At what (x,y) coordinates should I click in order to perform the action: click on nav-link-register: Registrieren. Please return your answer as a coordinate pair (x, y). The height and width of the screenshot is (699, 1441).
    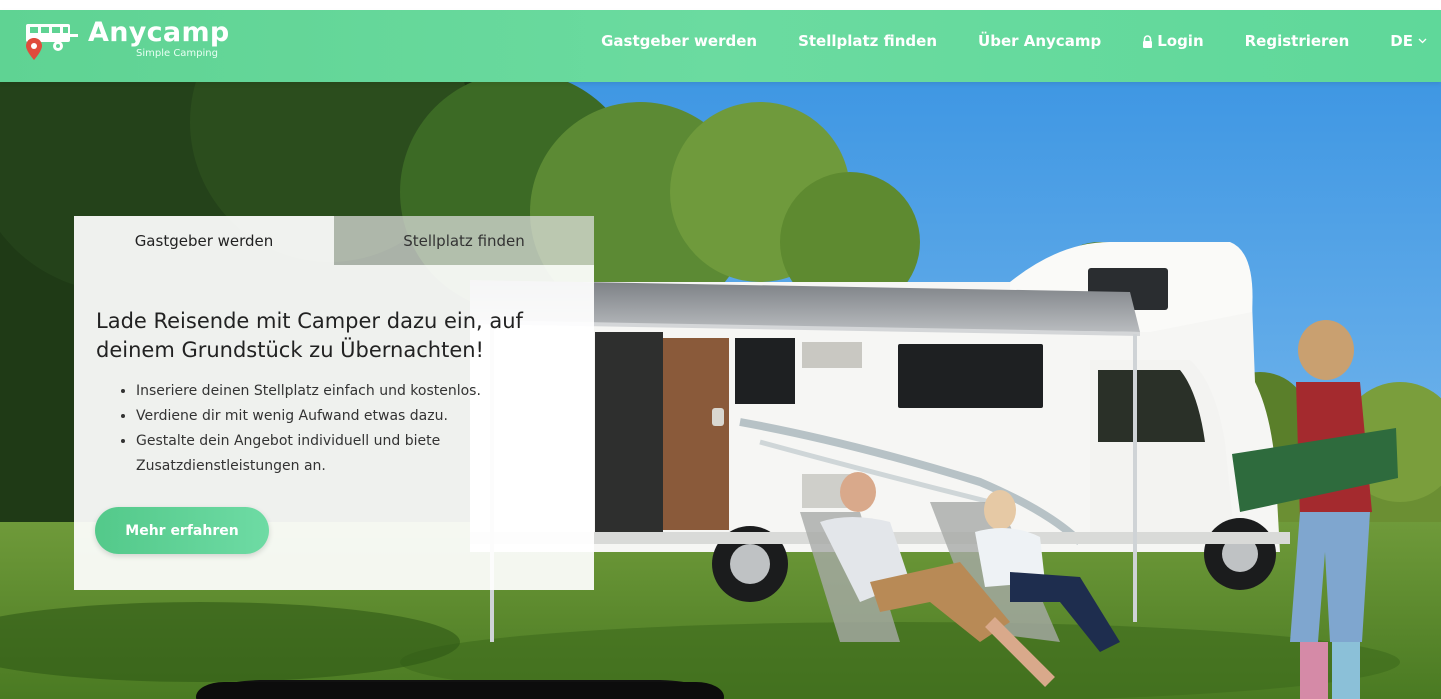
    Looking at the image, I should click on (1297, 41).